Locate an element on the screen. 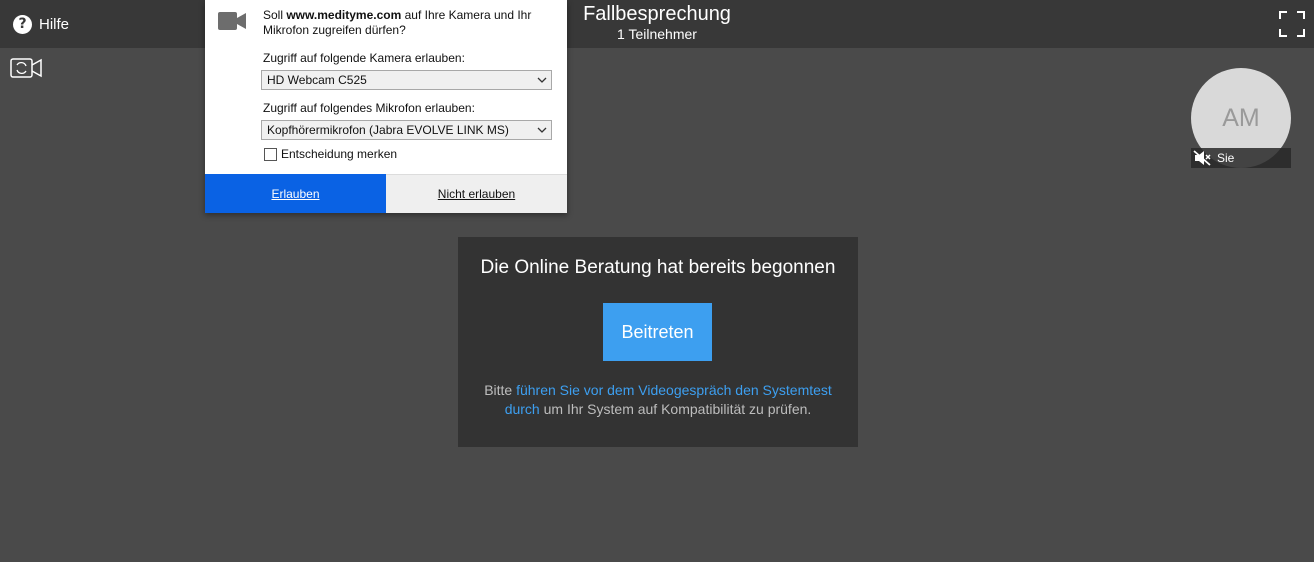  top-bar: ? Hilfe Fallbesprechung 1 Teilnehmer is located at coordinates (657, 24).